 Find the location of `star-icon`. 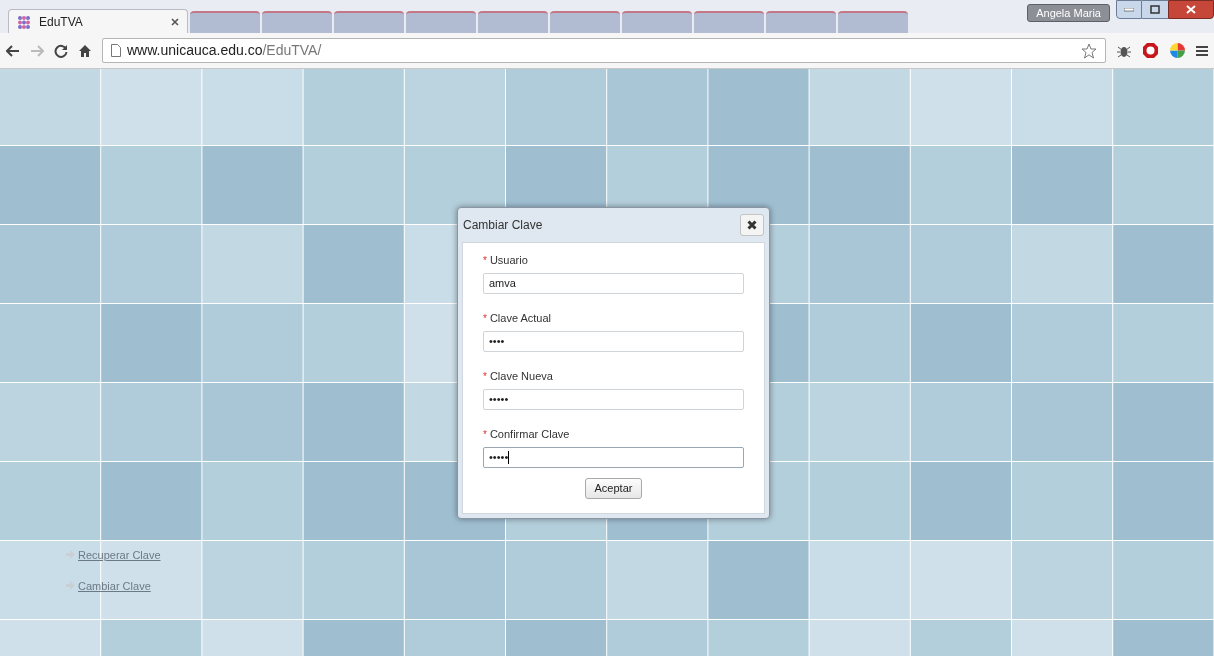

star-icon is located at coordinates (1089, 50).